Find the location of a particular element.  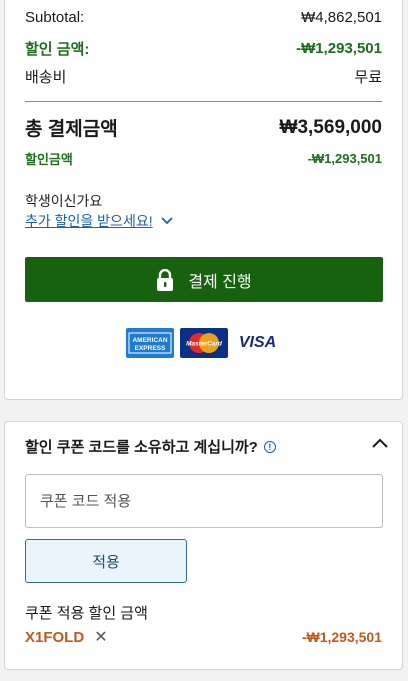

amex-logo: AMERICAN EXPRESS is located at coordinates (149, 343).